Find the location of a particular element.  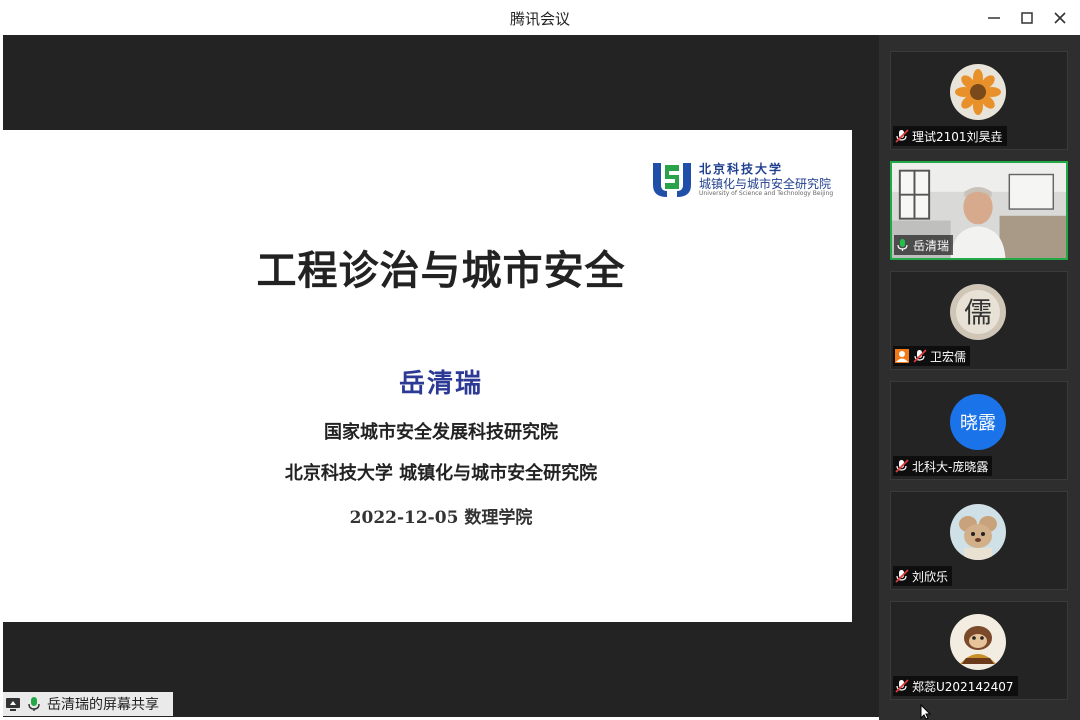

screen-share-status: 岳清瑞的屏幕共享 is located at coordinates (88, 704).